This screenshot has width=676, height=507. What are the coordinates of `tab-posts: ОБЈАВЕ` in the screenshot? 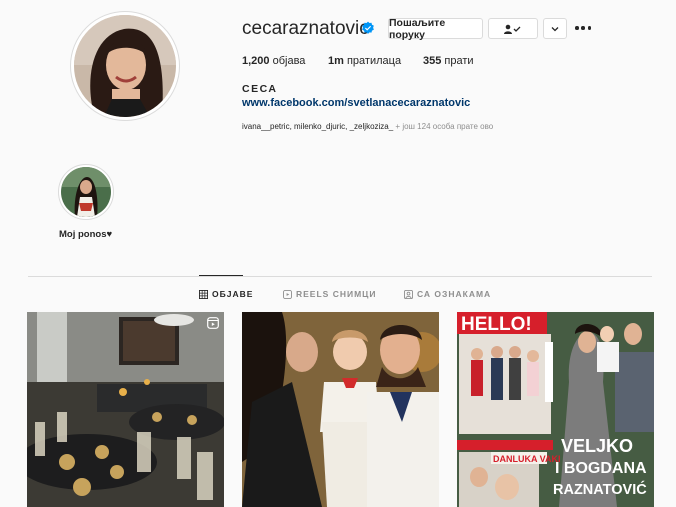 It's located at (226, 294).